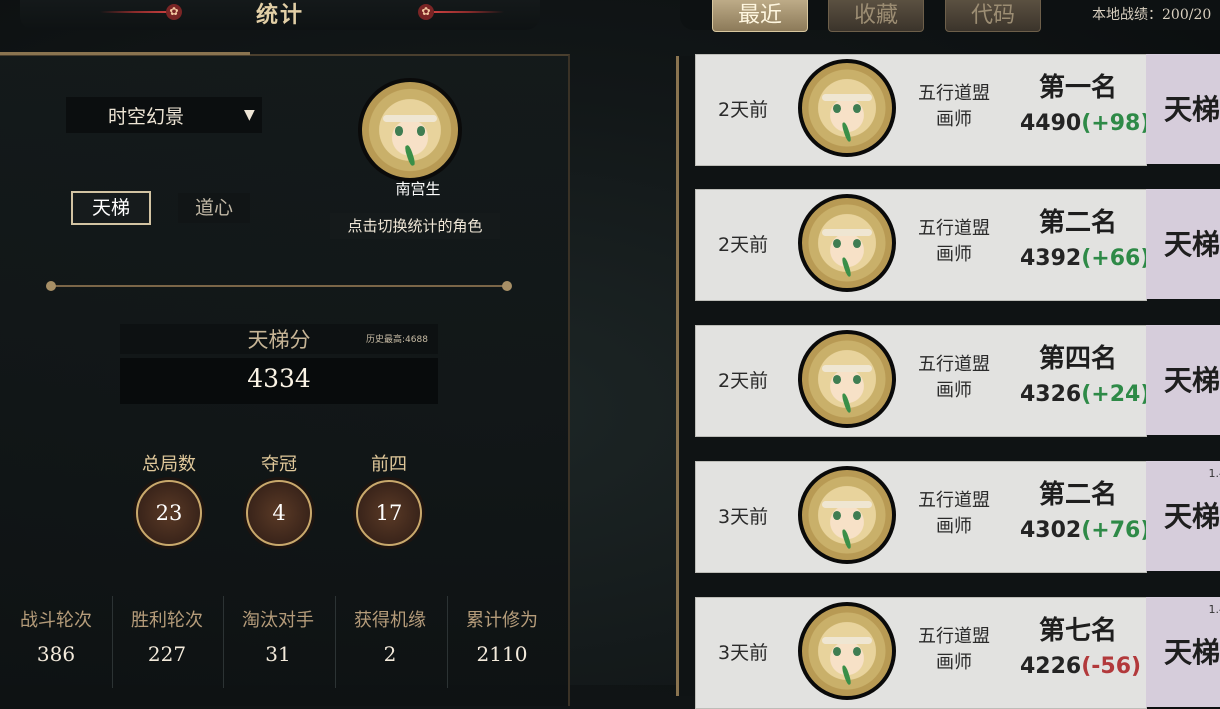 This screenshot has height=709, width=1220. I want to click on chevron-down-icon: ▼, so click(249, 115).